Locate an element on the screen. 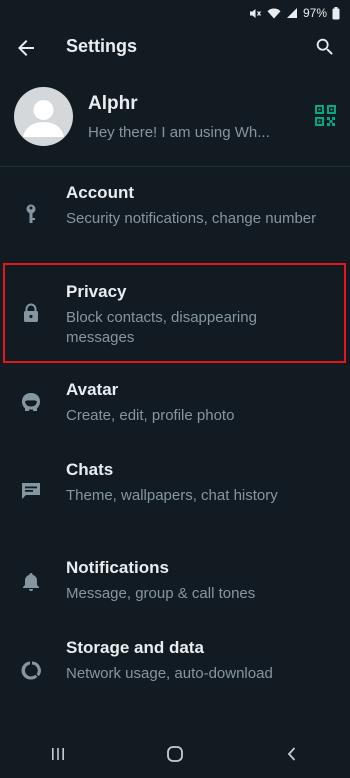  data-usage-icon is located at coordinates (31, 670).